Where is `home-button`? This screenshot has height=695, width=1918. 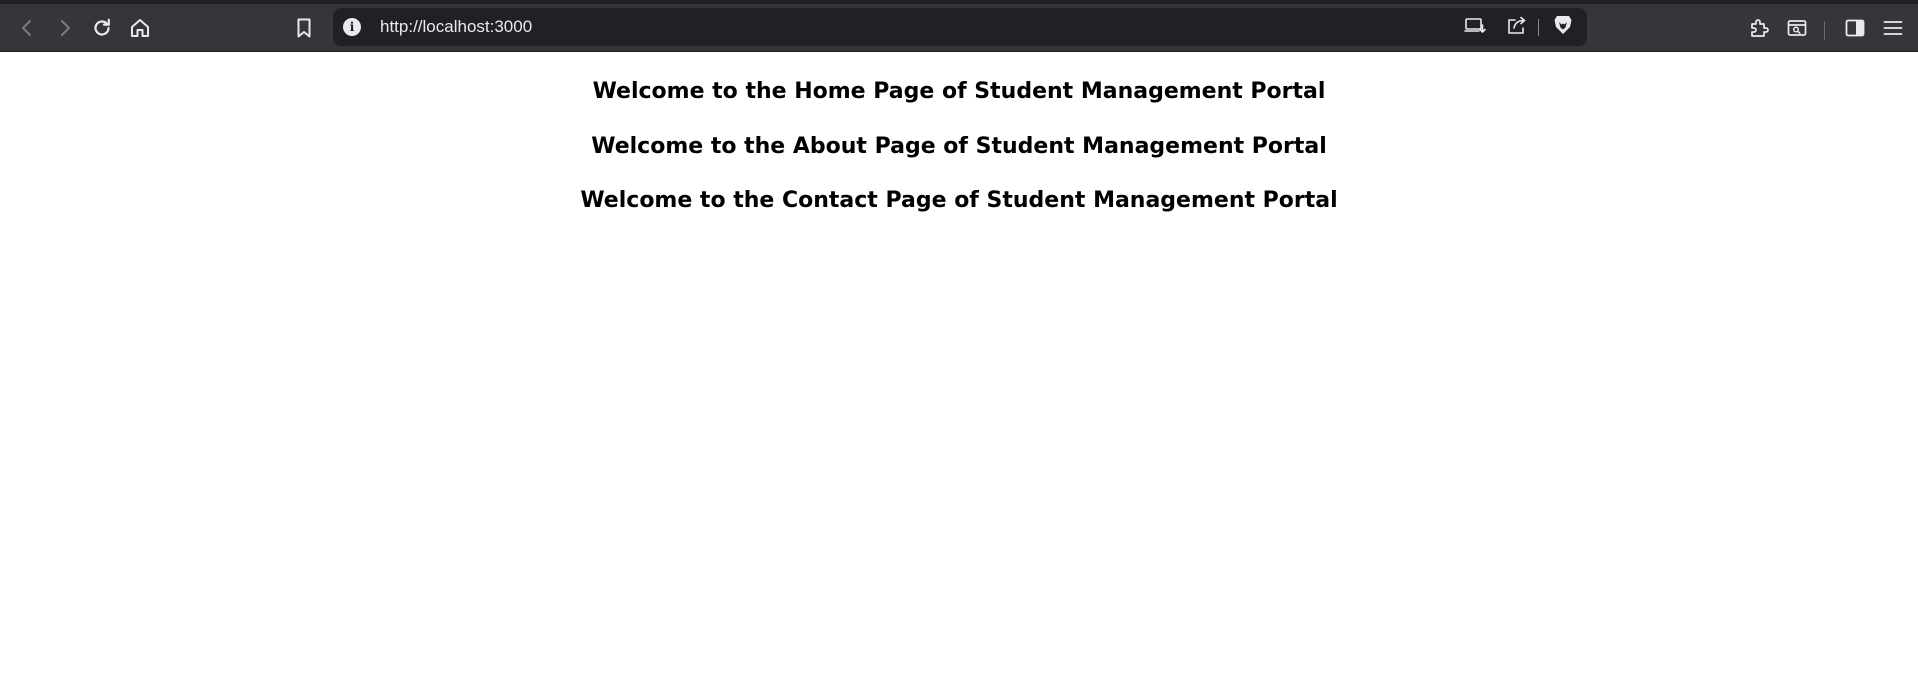 home-button is located at coordinates (140, 28).